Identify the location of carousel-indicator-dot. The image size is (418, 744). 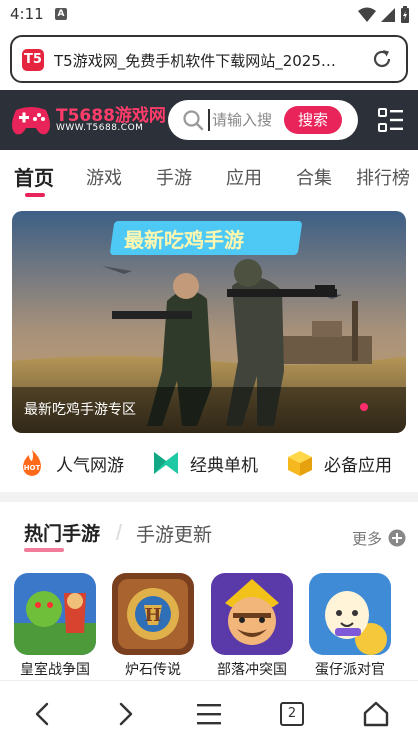
(364, 407).